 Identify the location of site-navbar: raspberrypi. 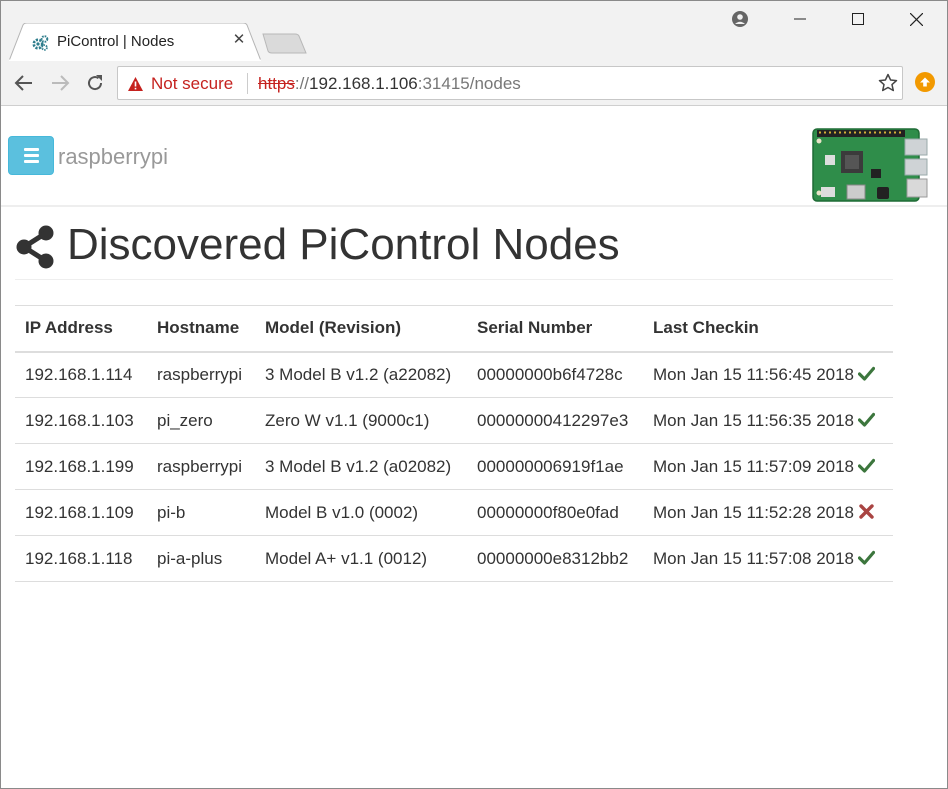
(474, 157).